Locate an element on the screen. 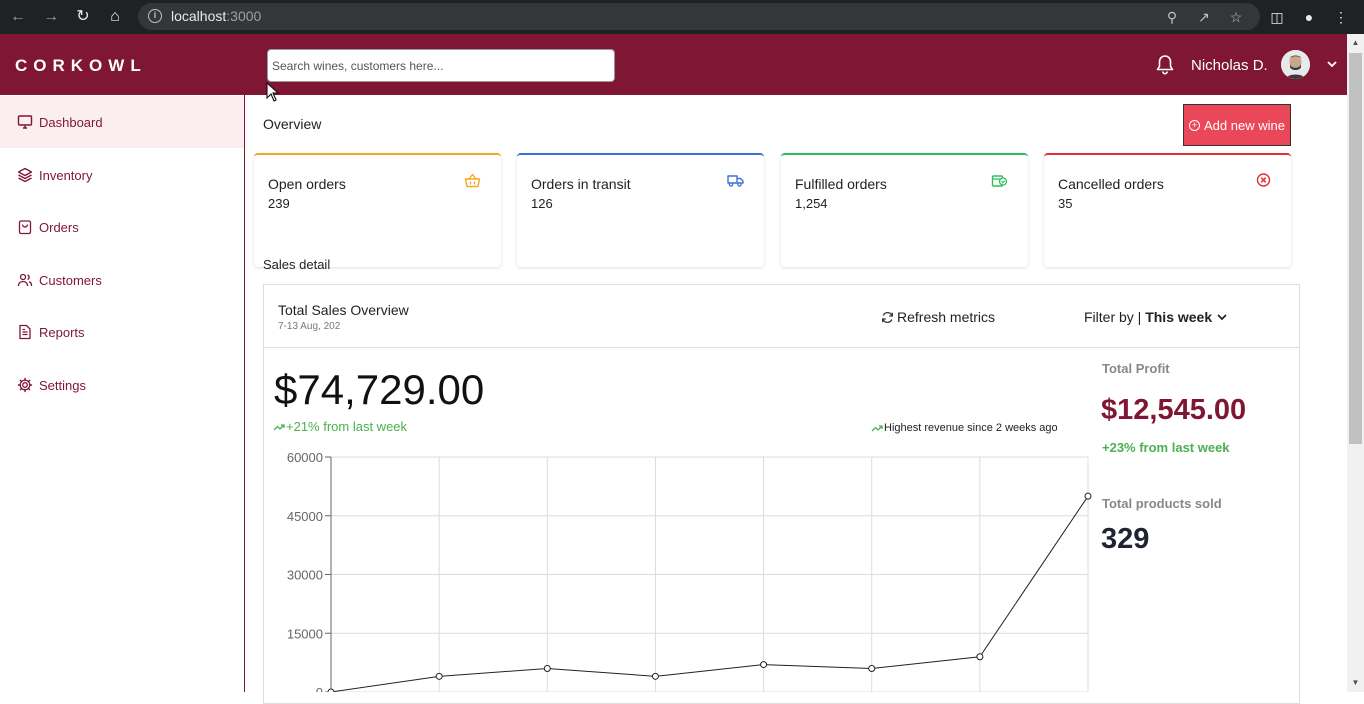  scroll-thumb is located at coordinates (1355, 248).